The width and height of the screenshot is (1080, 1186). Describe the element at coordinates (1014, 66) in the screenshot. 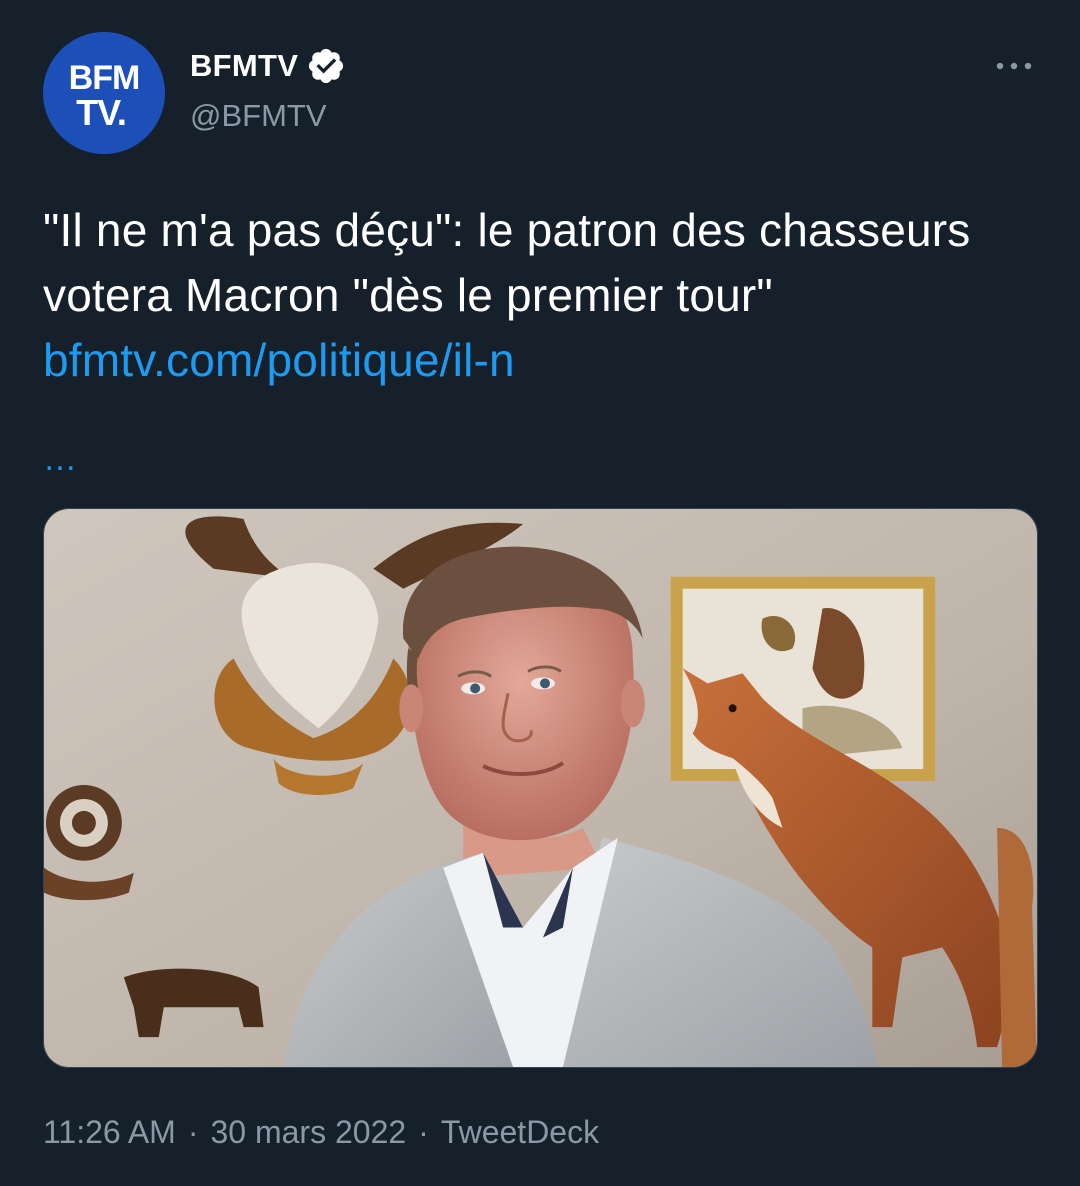

I see `more-horizontal-icon` at that location.